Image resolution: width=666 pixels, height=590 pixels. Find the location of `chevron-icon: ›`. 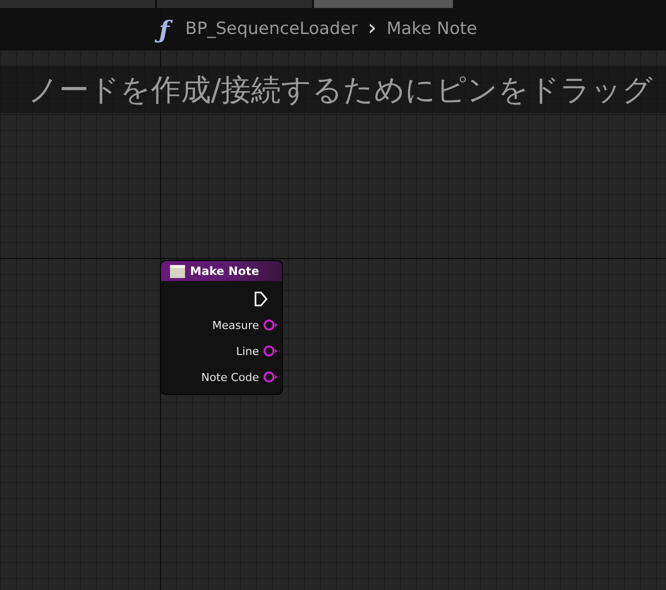

chevron-icon: › is located at coordinates (372, 29).